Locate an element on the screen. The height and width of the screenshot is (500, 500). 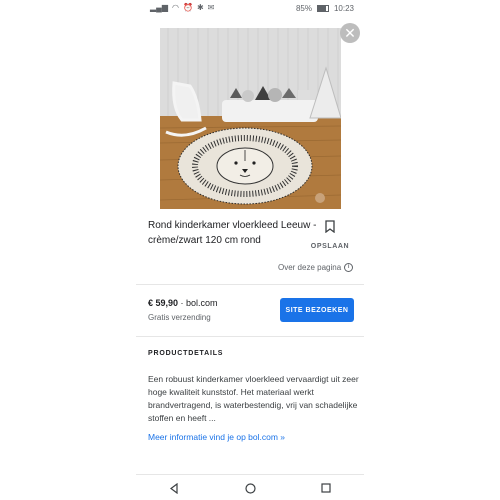
status-icons-left: ▂▄▆ ◠ ⏰ ✱ ✉ is located at coordinates (182, 8).